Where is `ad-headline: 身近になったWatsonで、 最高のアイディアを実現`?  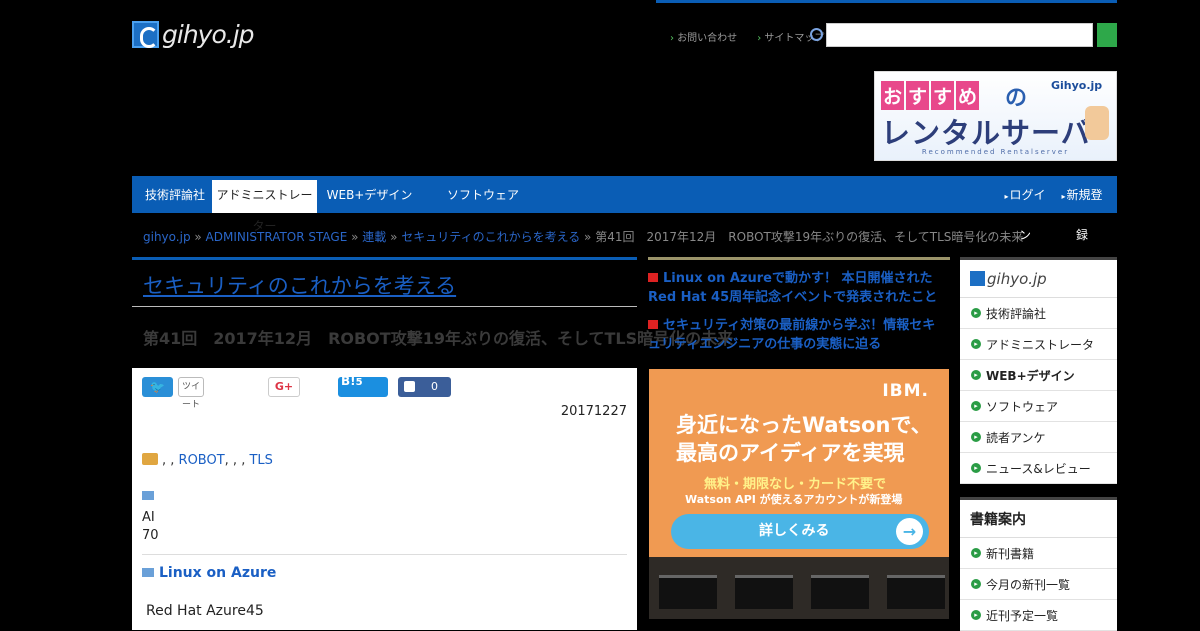
ad-headline: 身近になったWatsonで、 最高のアイディアを実現 is located at coordinates (804, 439).